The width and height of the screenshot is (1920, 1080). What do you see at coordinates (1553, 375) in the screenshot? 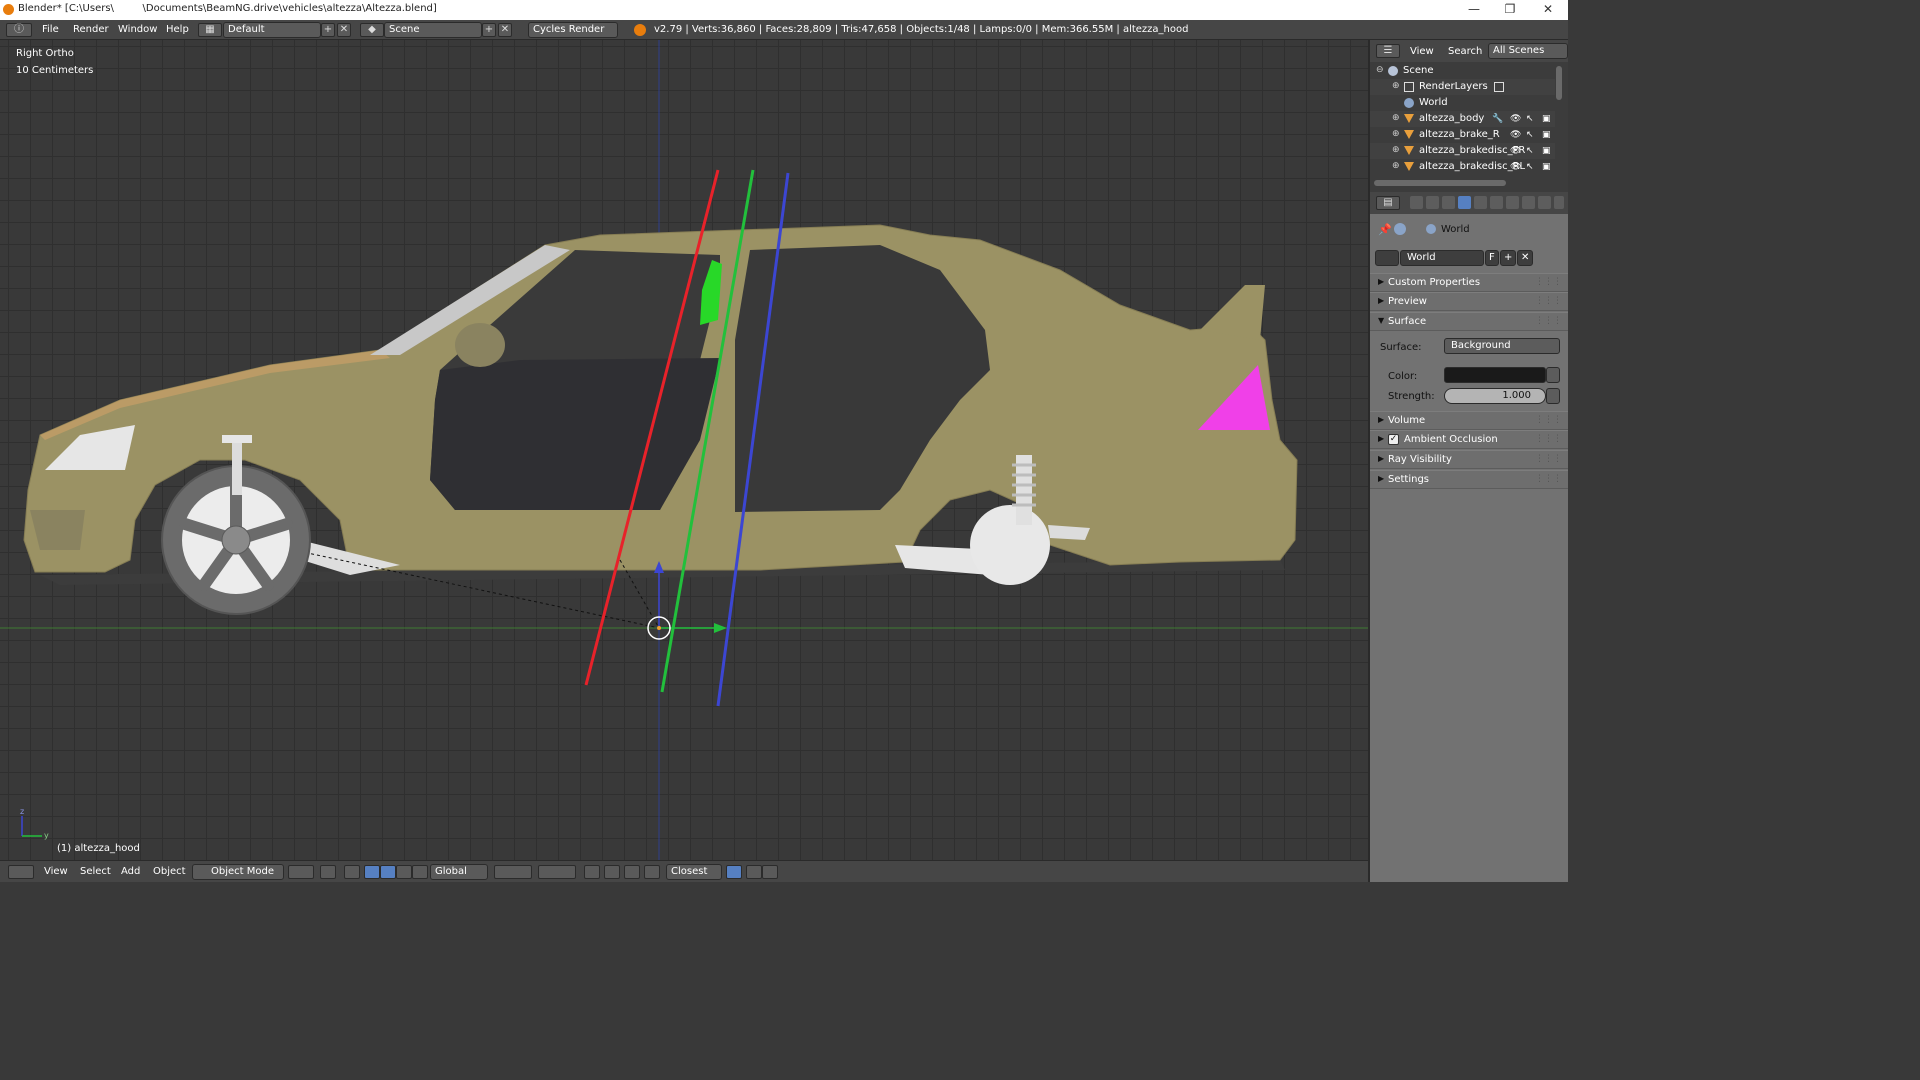
I see `color-link-icon` at bounding box center [1553, 375].